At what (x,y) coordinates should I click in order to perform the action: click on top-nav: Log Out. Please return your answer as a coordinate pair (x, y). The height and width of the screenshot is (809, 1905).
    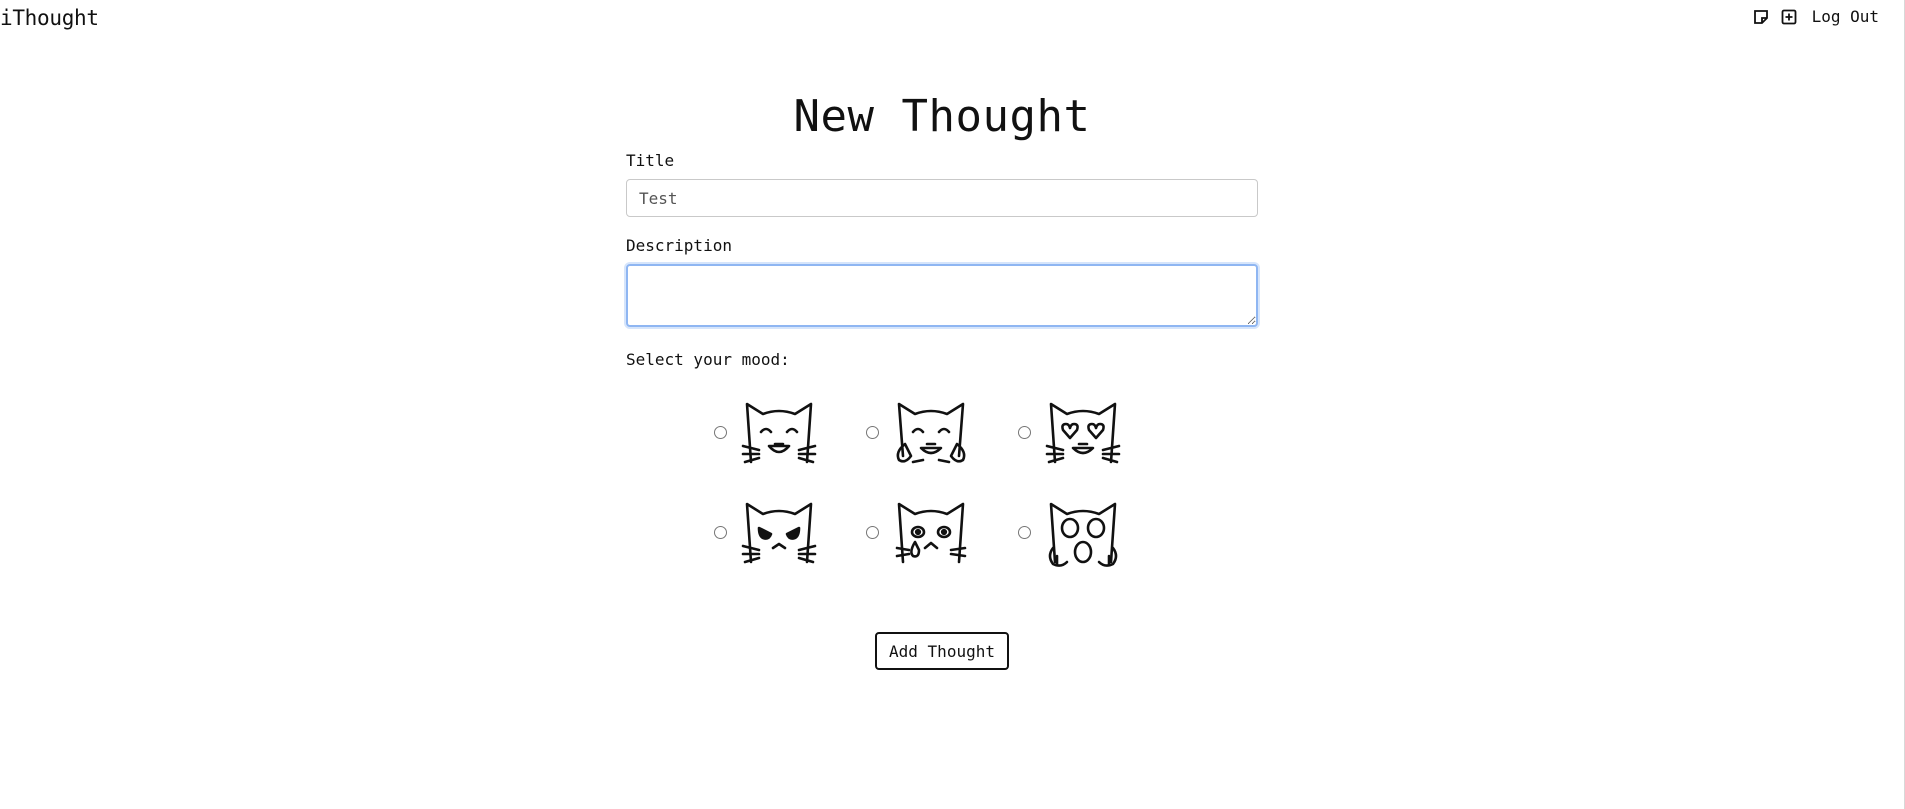
    Looking at the image, I should click on (1815, 17).